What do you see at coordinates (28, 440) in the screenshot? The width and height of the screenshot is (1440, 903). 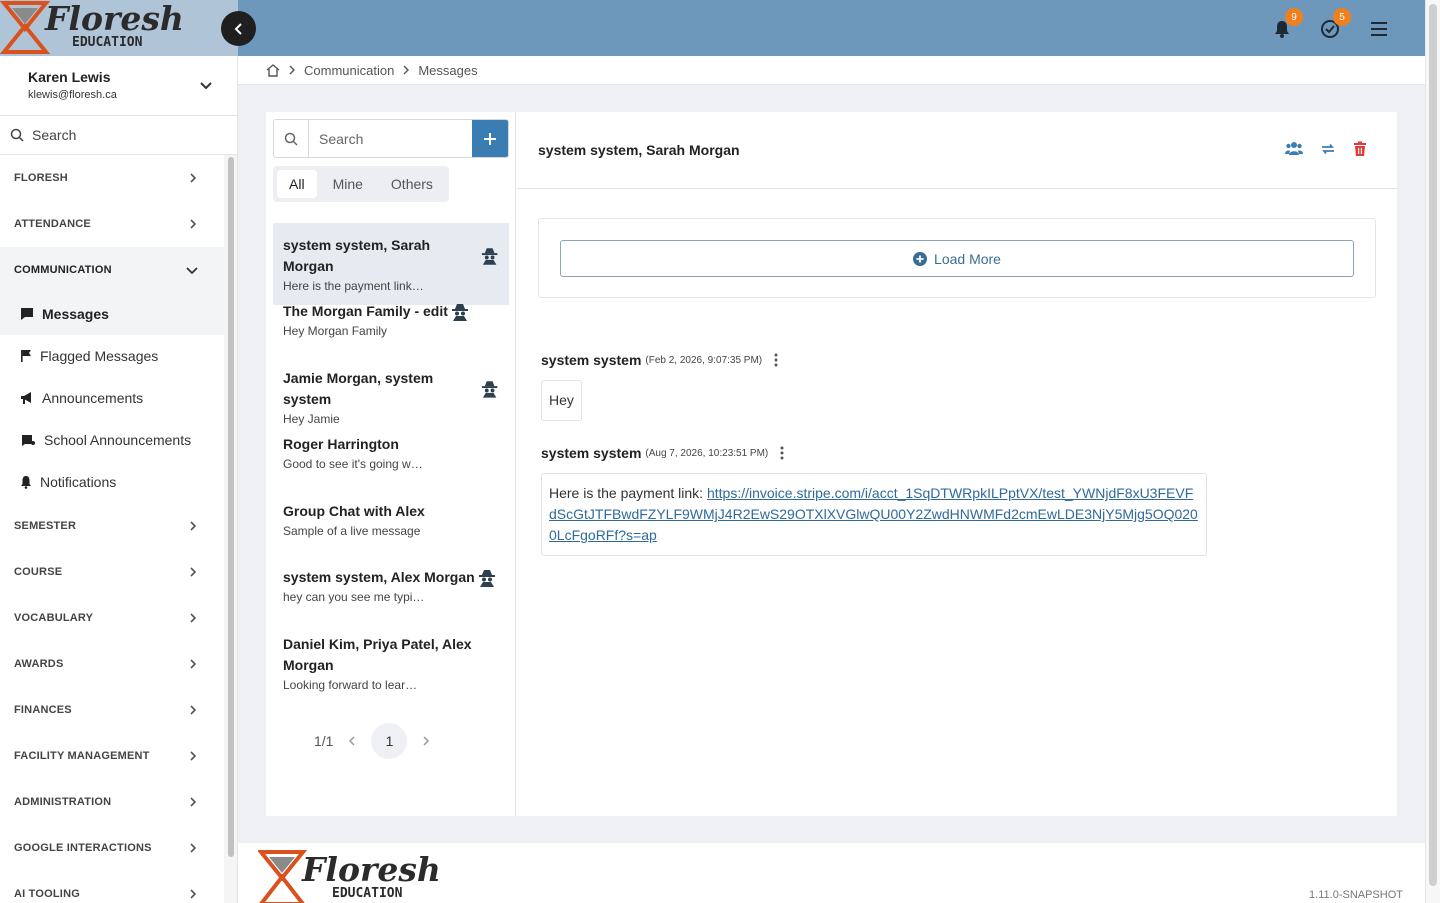 I see `scroll-icon` at bounding box center [28, 440].